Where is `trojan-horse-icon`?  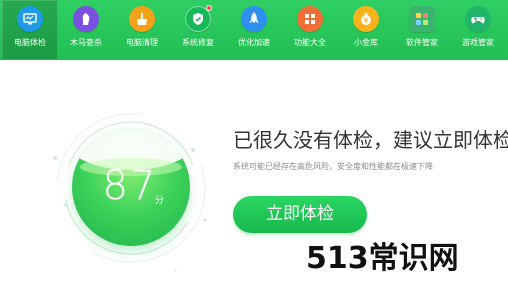 trojan-horse-icon is located at coordinates (86, 19).